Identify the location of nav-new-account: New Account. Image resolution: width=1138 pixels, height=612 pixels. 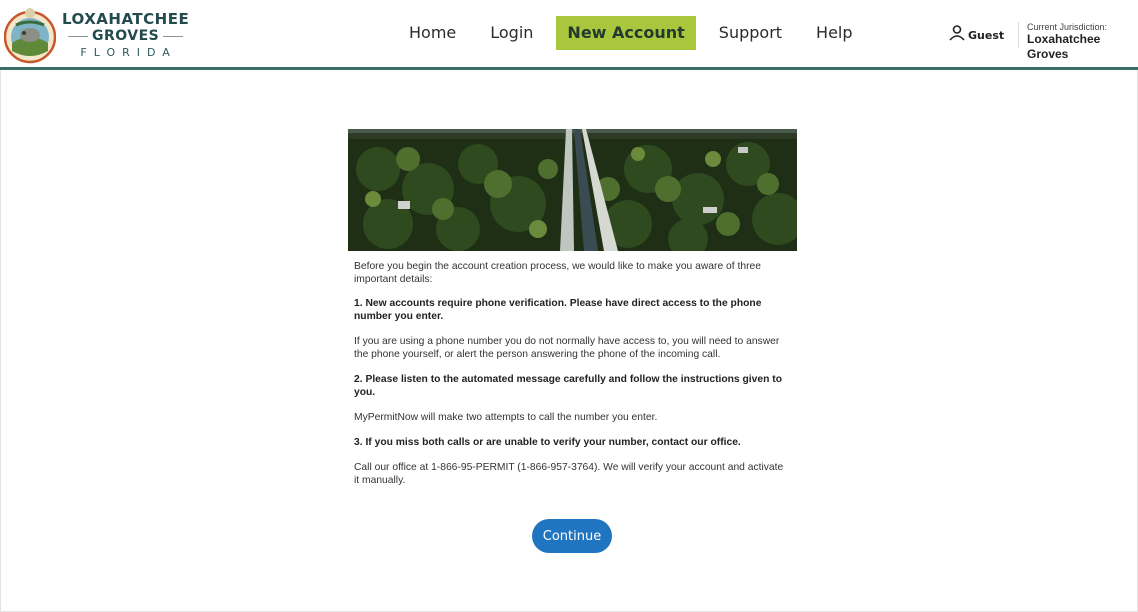
(626, 33).